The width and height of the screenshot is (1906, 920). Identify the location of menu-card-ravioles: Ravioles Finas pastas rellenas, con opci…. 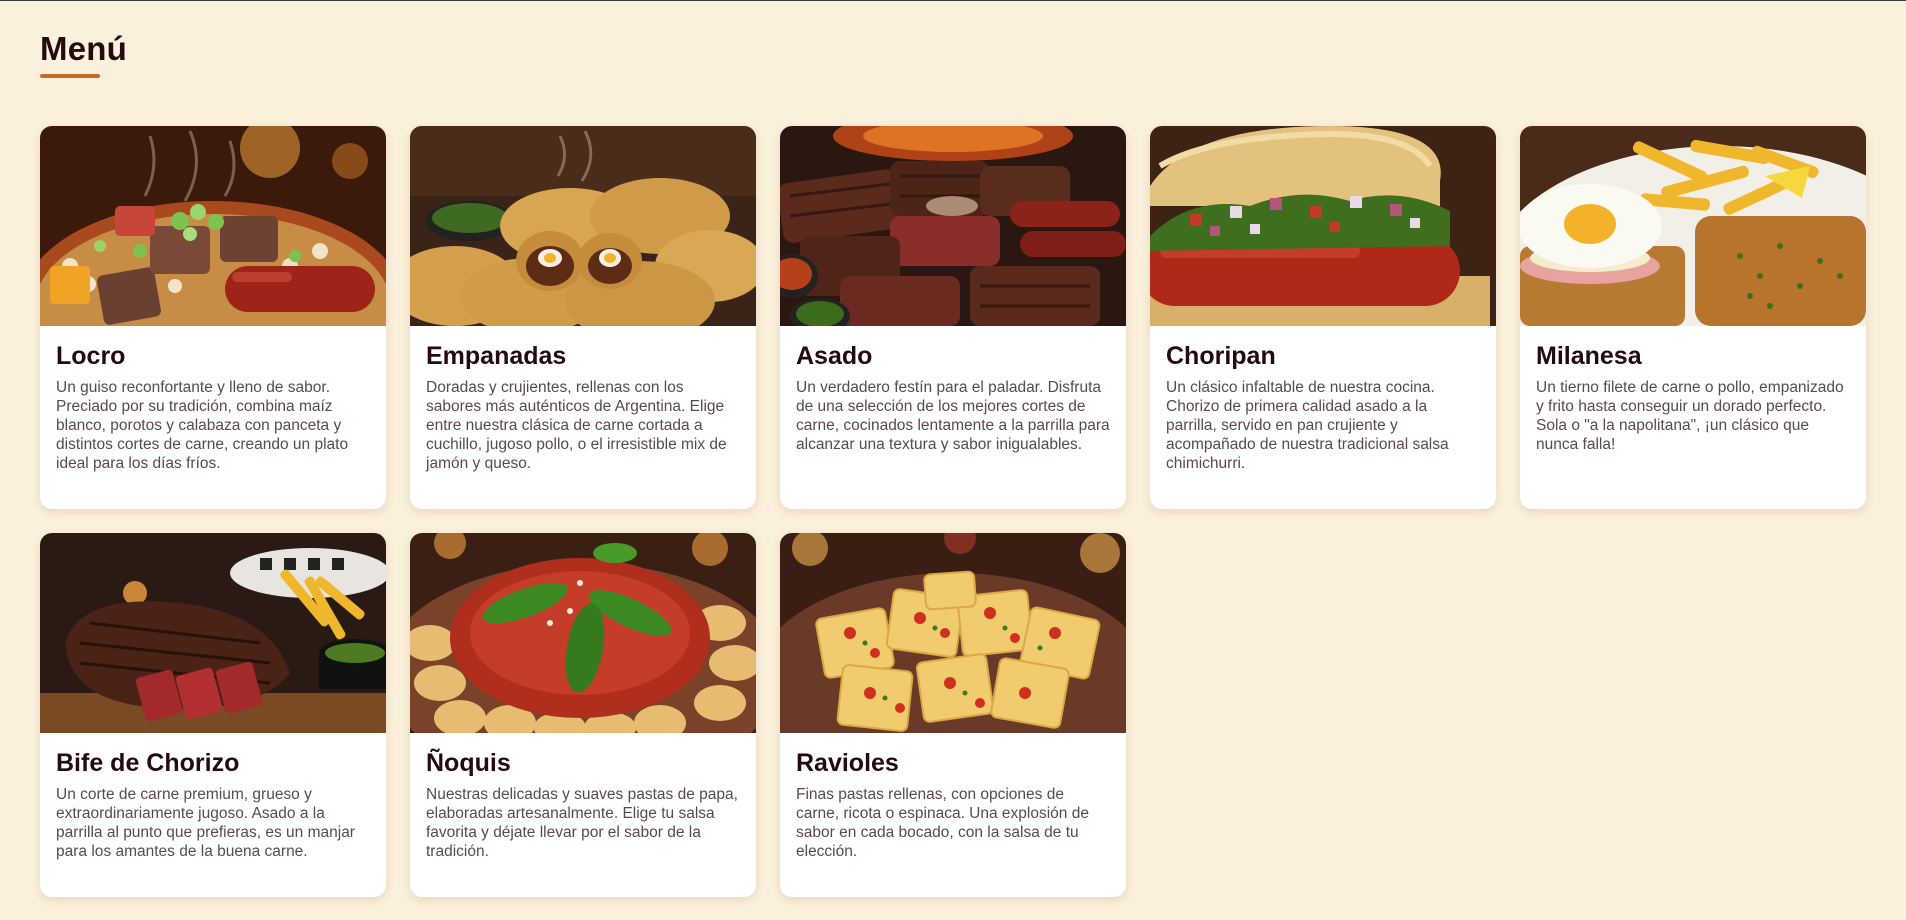
(953, 715).